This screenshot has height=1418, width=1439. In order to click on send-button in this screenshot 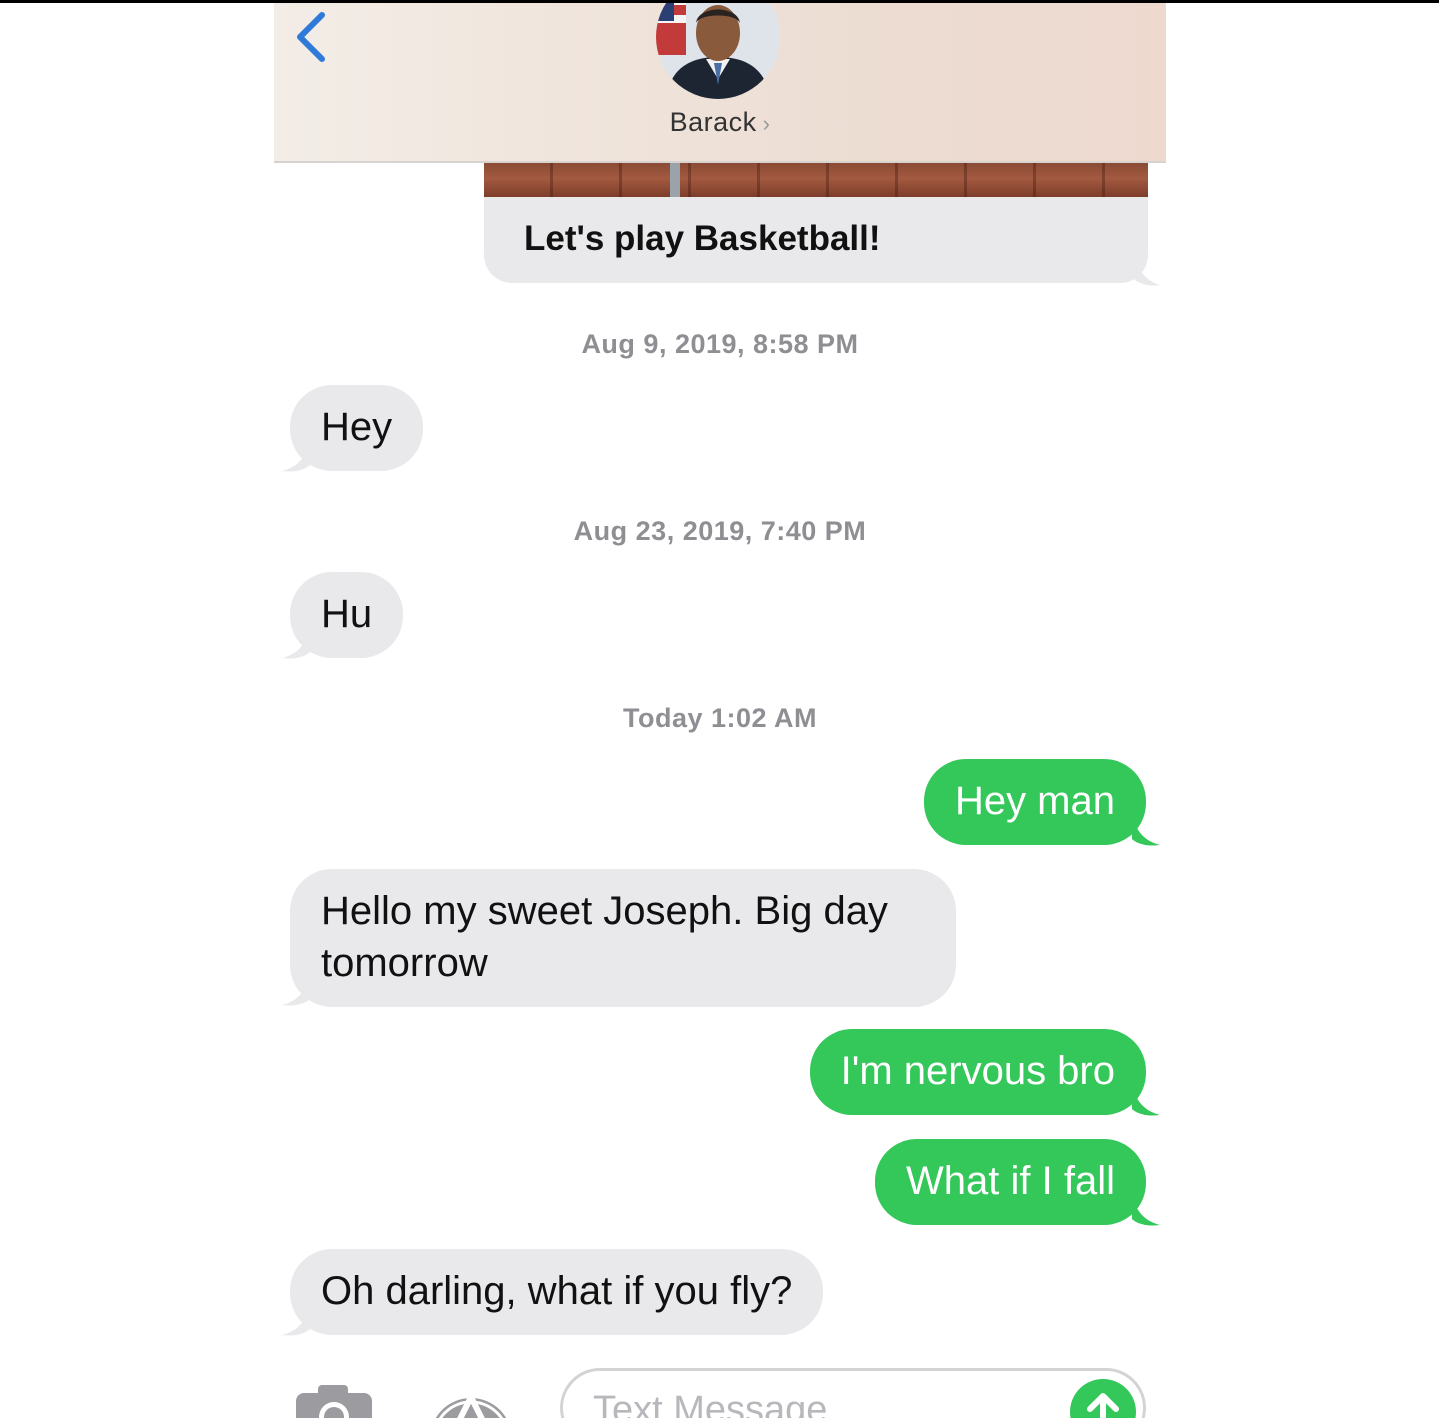, I will do `click(1103, 1398)`.